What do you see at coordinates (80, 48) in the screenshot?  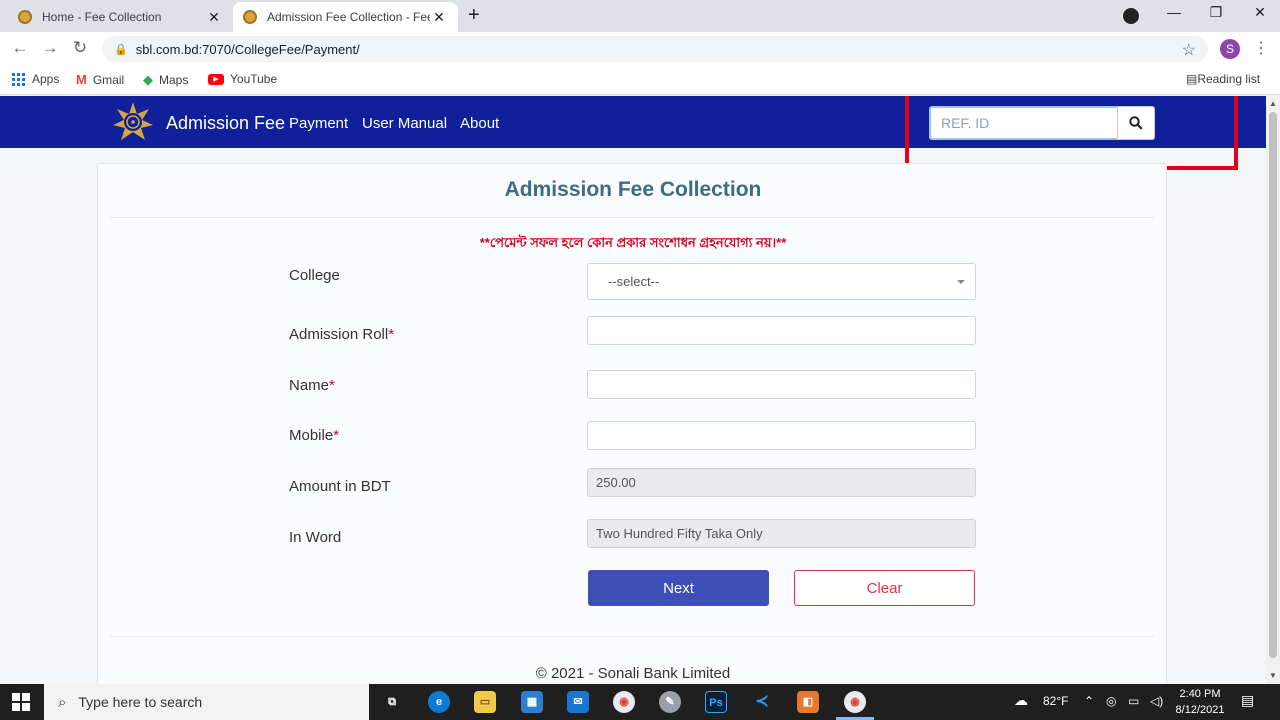 I see `reload-icon: ↻` at bounding box center [80, 48].